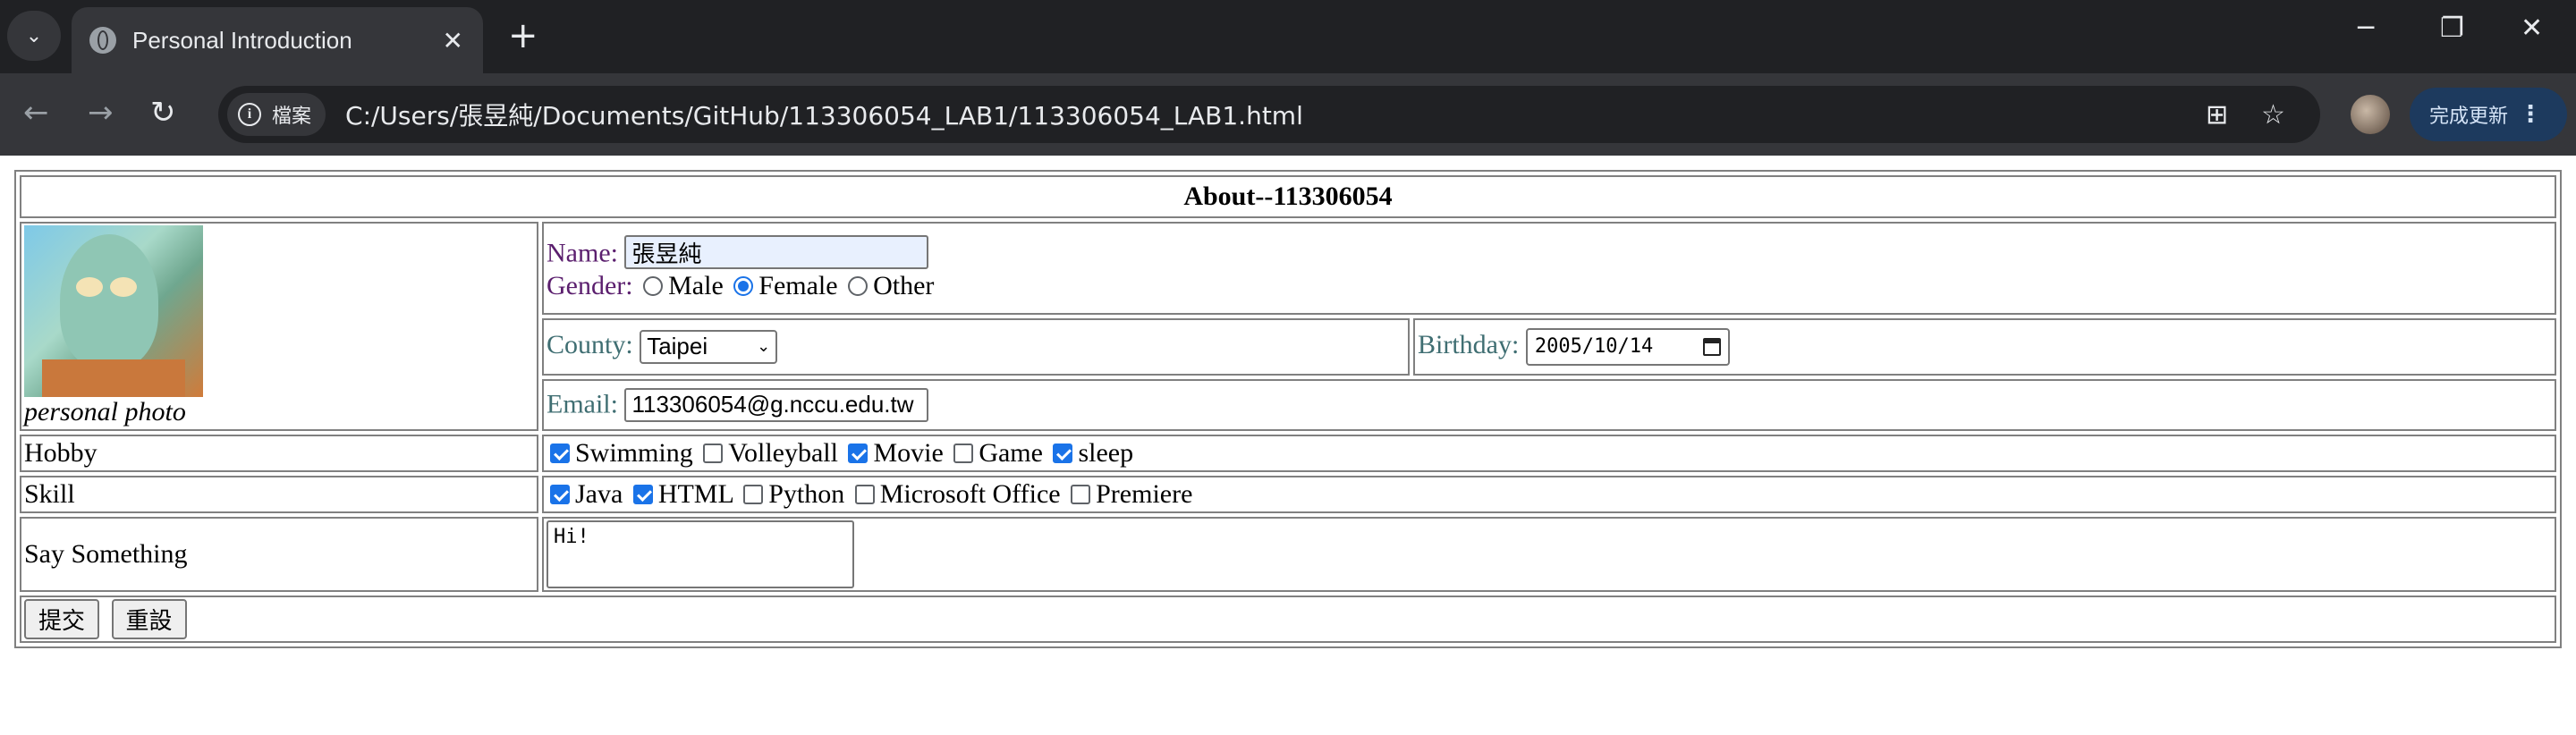 This screenshot has height=735, width=2576. Describe the element at coordinates (753, 495) in the screenshot. I see `skill-checkbox-python` at that location.